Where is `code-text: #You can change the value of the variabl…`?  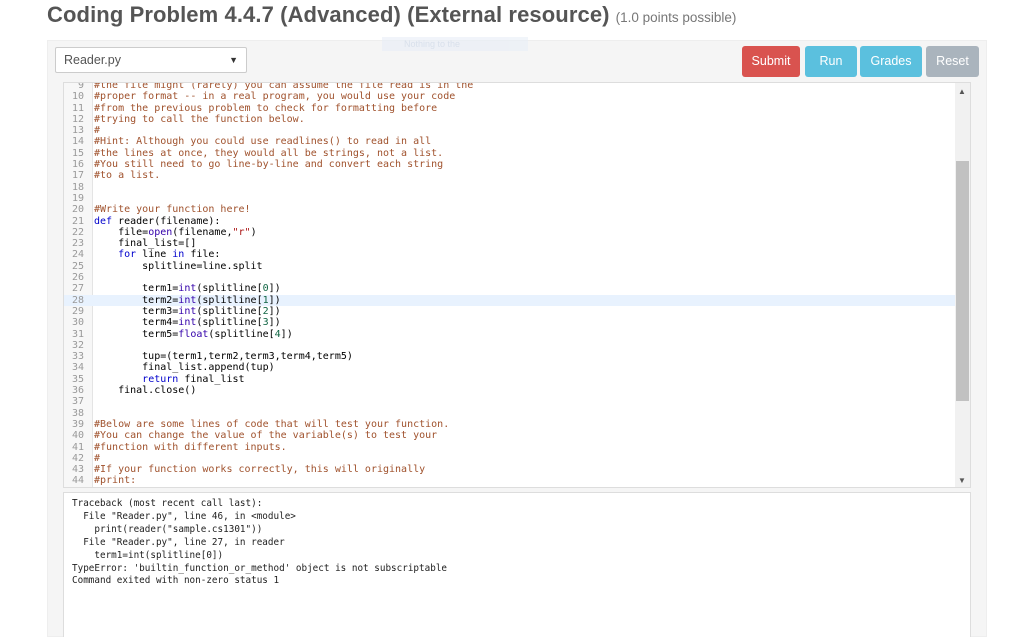 code-text: #You can change the value of the variabl… is located at coordinates (265, 435).